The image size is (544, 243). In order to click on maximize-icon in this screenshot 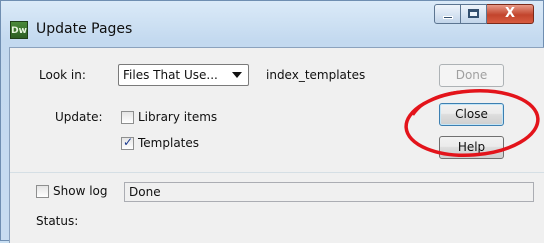, I will do `click(473, 13)`.